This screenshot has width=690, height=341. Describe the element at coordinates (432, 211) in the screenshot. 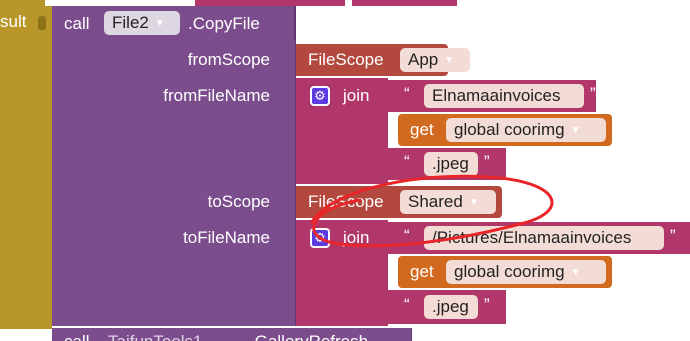

I see `red-ellipse-annotation` at that location.